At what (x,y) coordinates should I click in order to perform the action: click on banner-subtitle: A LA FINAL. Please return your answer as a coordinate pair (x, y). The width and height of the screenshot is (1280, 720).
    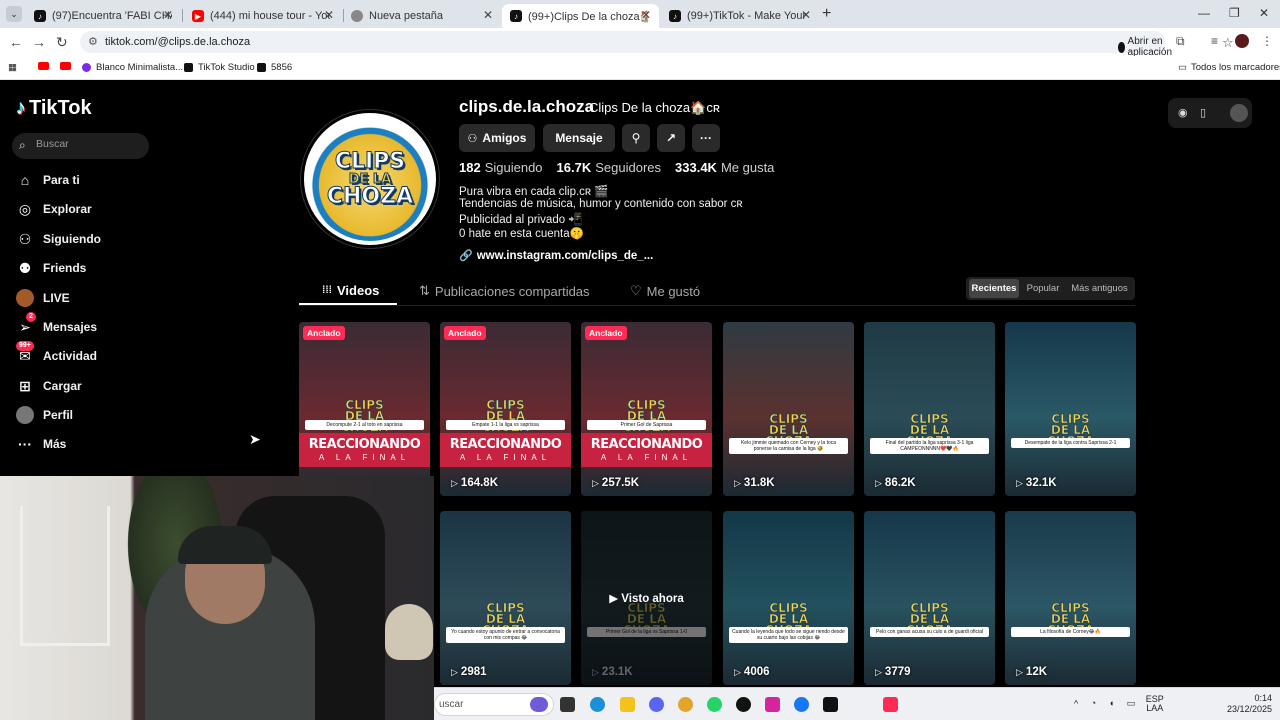
    Looking at the image, I should click on (364, 457).